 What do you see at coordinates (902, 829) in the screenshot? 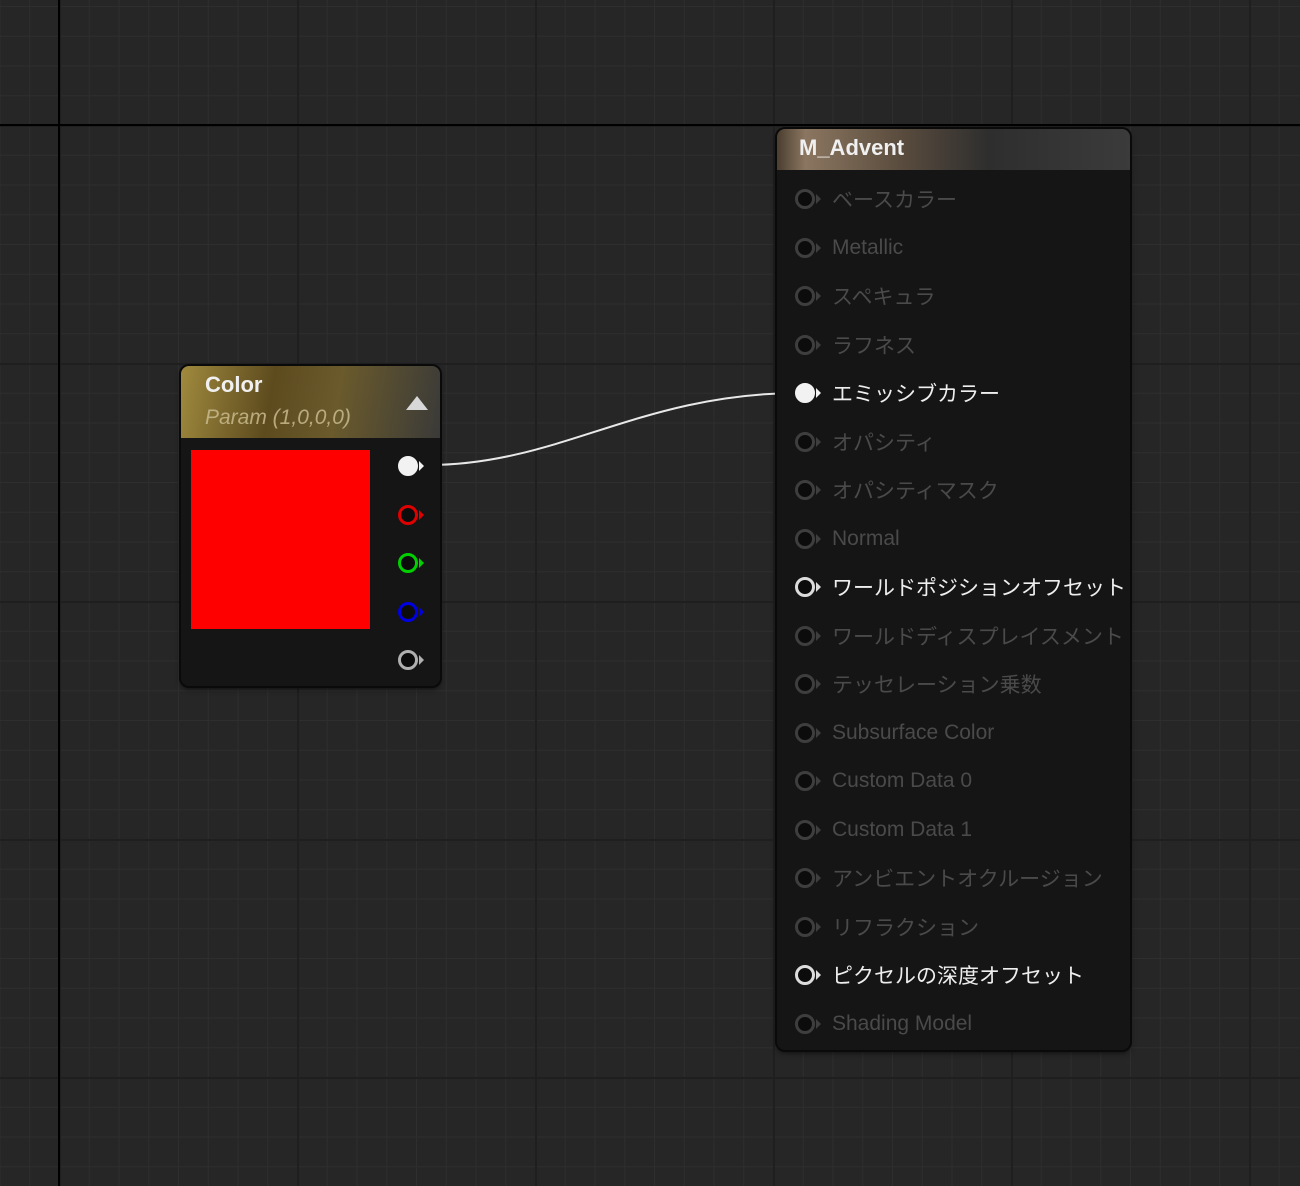
I see `input-pin-label: Custom Data 1` at bounding box center [902, 829].